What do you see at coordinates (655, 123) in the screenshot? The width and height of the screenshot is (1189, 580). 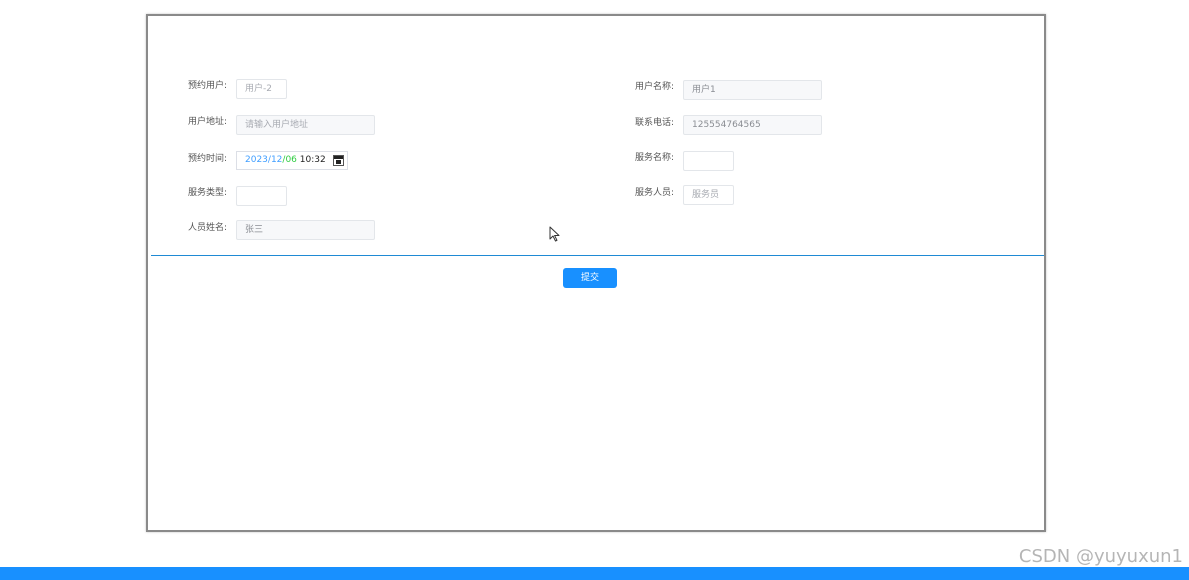 I see `label-contact-phone: 联系电话:` at bounding box center [655, 123].